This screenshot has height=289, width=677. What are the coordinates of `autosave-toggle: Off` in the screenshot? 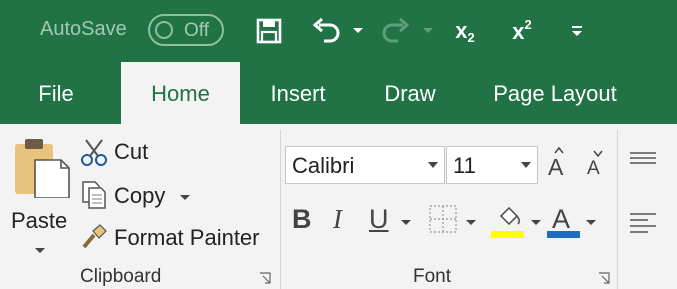 It's located at (186, 30).